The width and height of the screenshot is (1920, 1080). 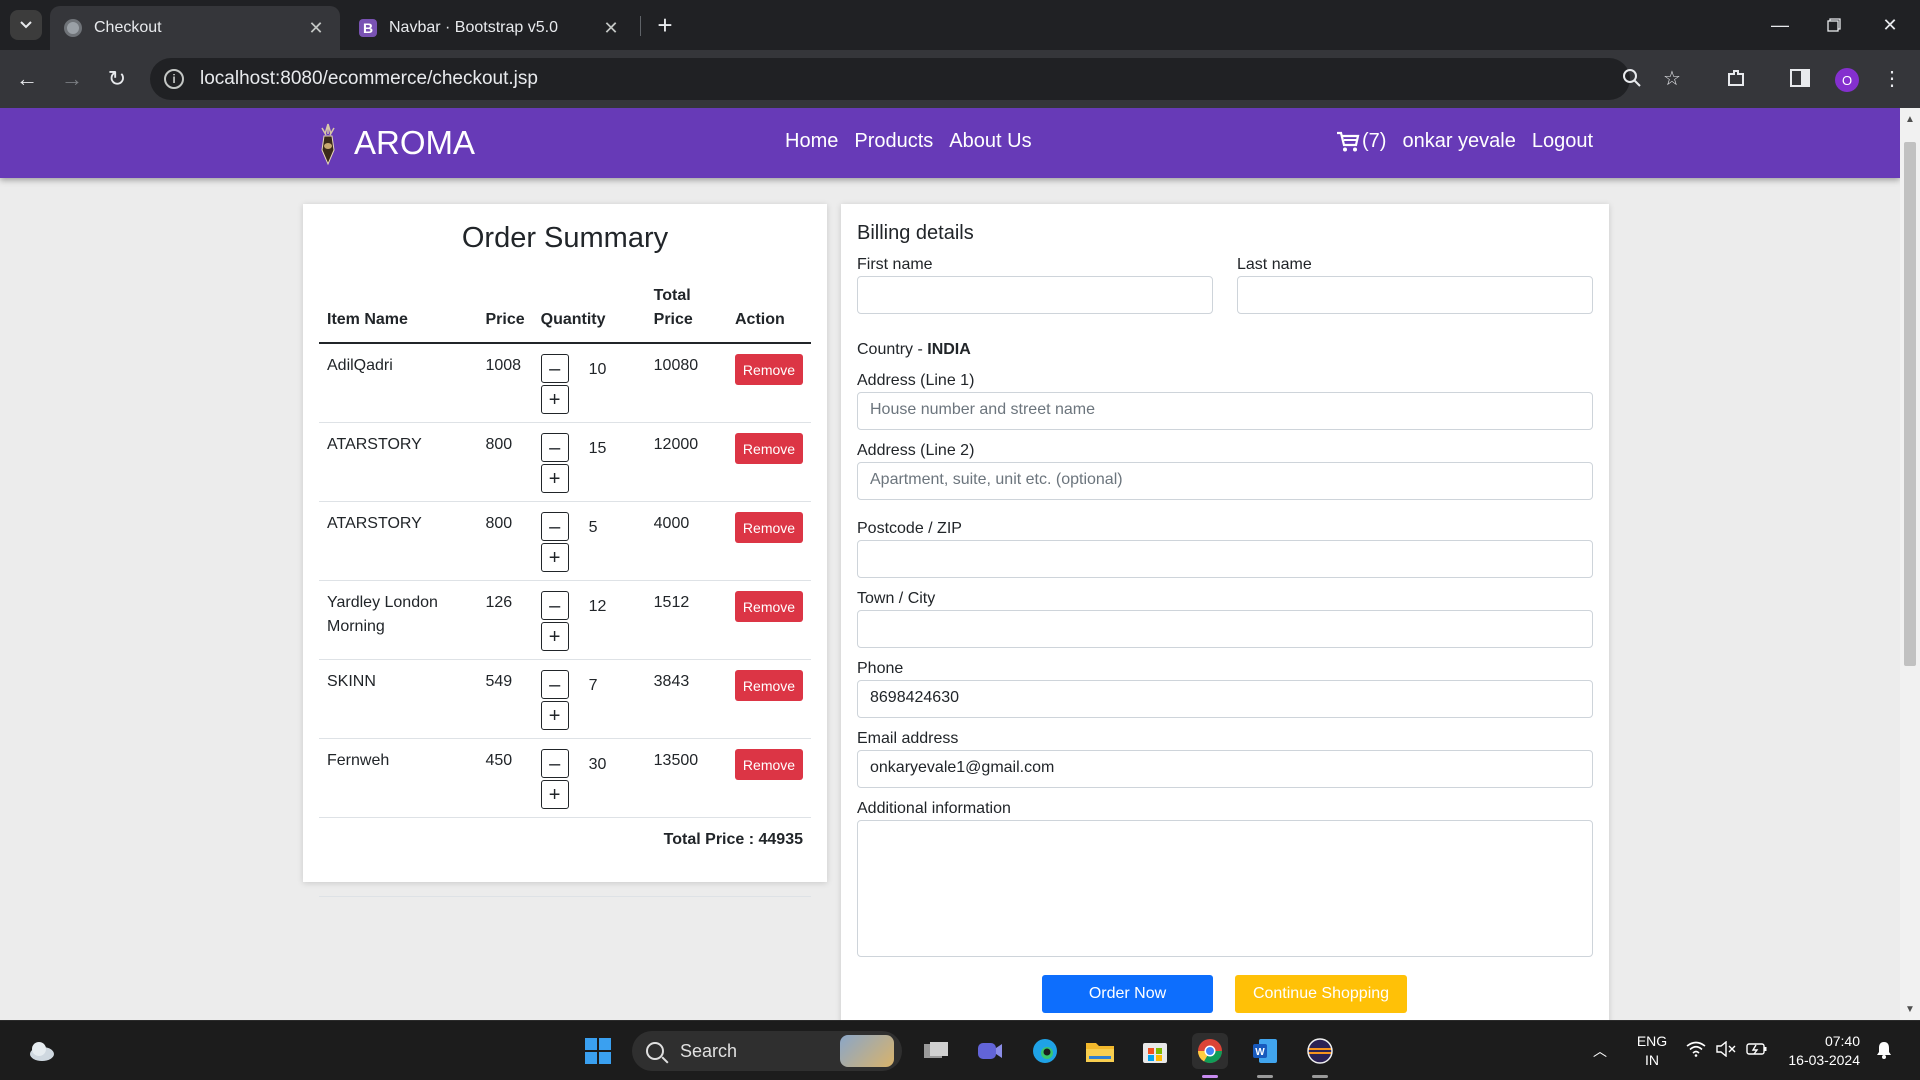 I want to click on country-value: INDIA, so click(x=949, y=349).